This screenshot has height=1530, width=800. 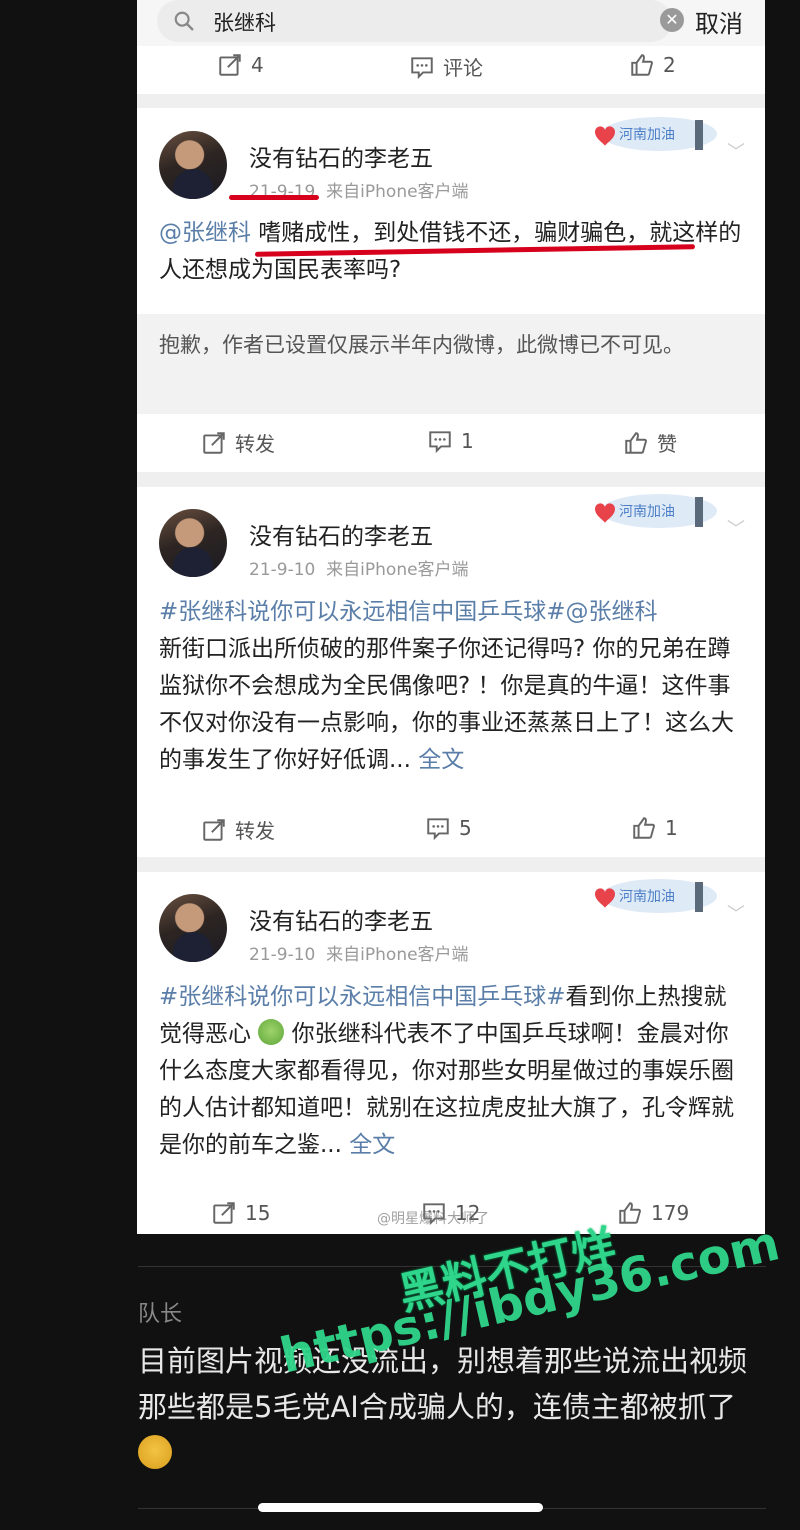 I want to click on search-input: 张继科 ✕, so click(x=420, y=21).